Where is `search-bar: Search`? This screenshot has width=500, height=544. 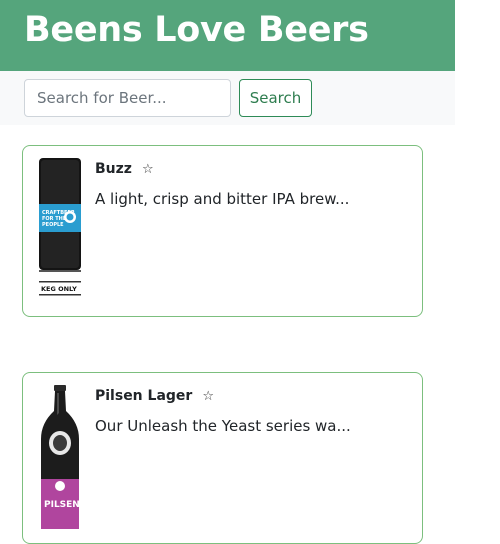 search-bar: Search is located at coordinates (227, 98).